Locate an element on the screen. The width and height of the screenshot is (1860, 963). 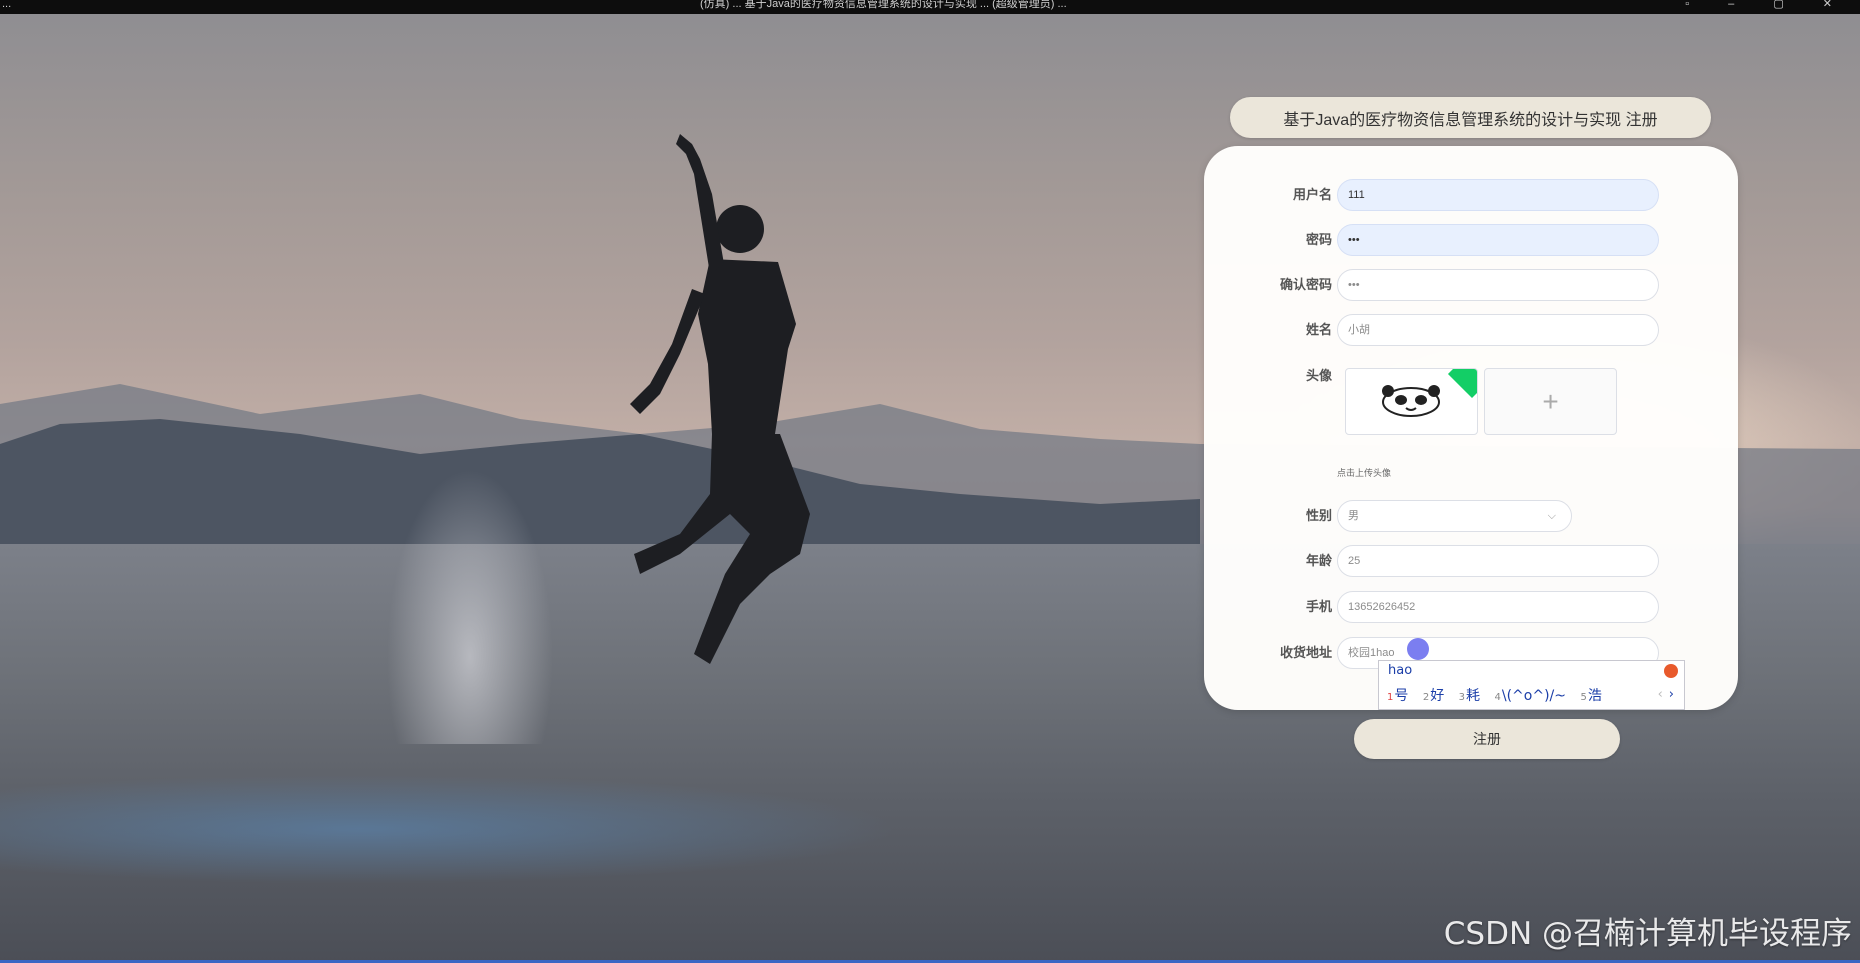
mouse-cursor-indicator is located at coordinates (1418, 649).